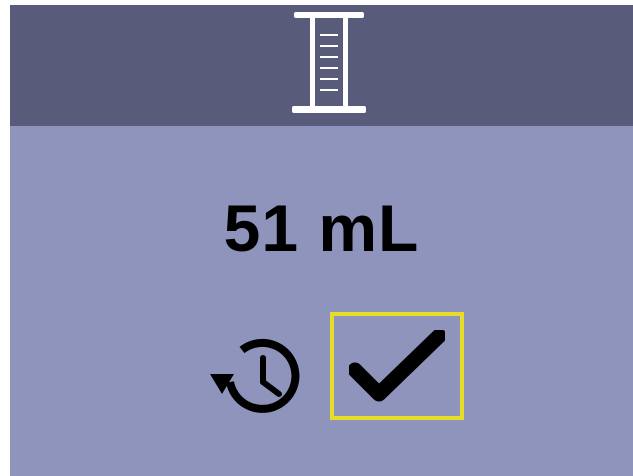 This screenshot has height=476, width=633. I want to click on history-button, so click(258, 375).